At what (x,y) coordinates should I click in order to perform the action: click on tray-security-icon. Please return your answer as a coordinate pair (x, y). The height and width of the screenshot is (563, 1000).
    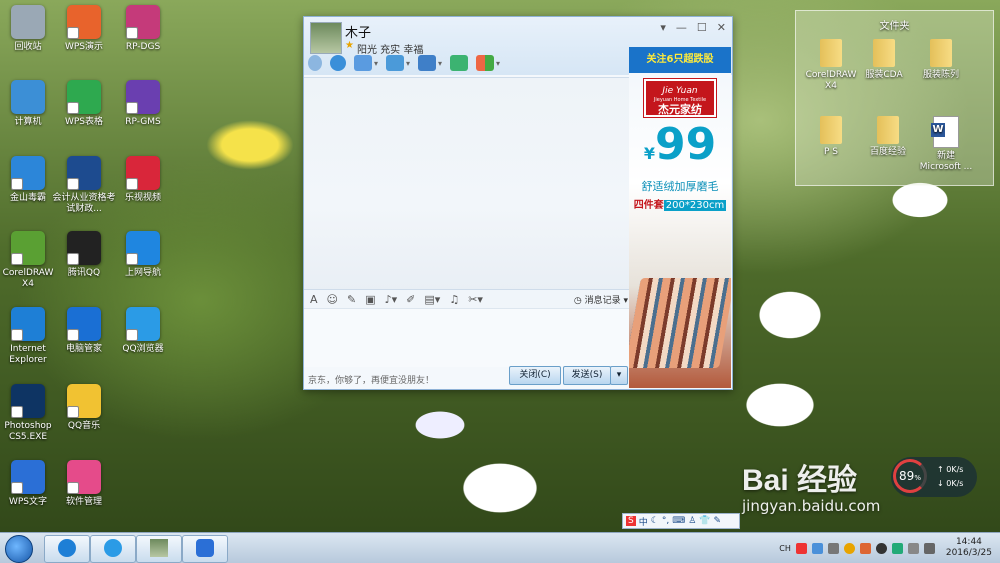
    Looking at the image, I should click on (865, 548).